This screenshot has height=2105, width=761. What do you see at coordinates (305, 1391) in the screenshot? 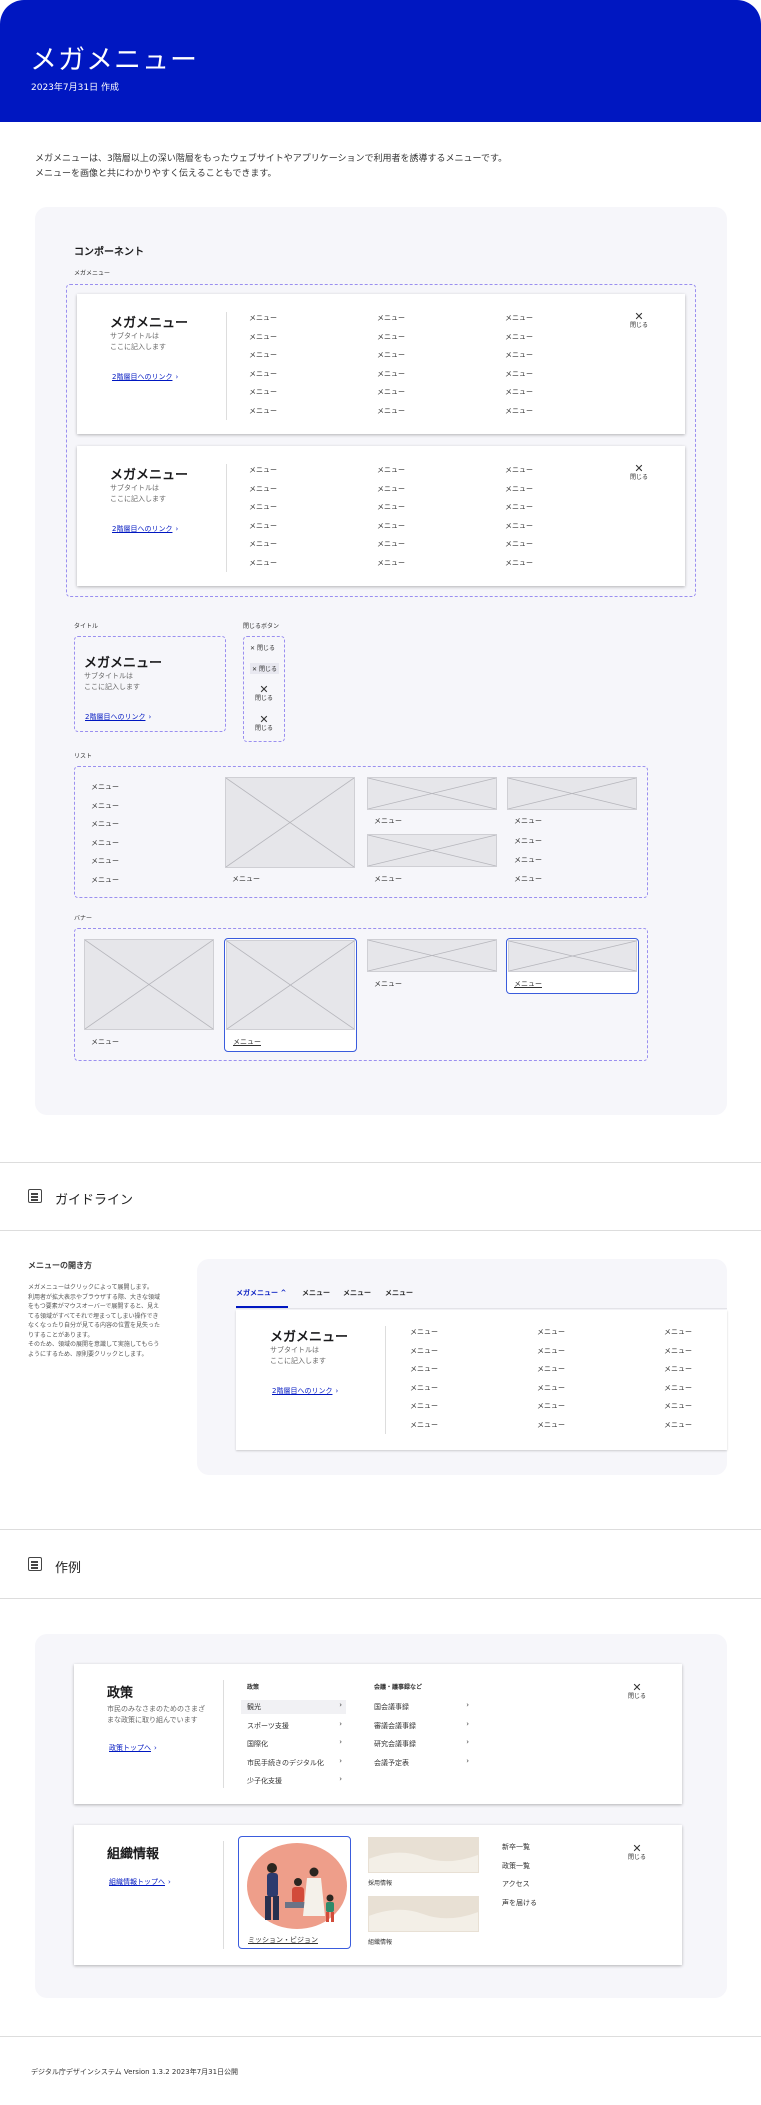
I see `guideline-link: 2階層目へのリンク ›` at bounding box center [305, 1391].